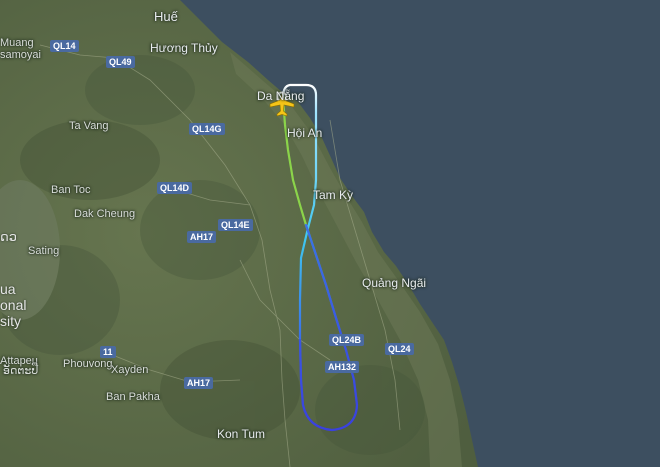 The width and height of the screenshot is (660, 467). What do you see at coordinates (333, 195) in the screenshot?
I see `place-tam-ky: Tam Kỳ` at bounding box center [333, 195].